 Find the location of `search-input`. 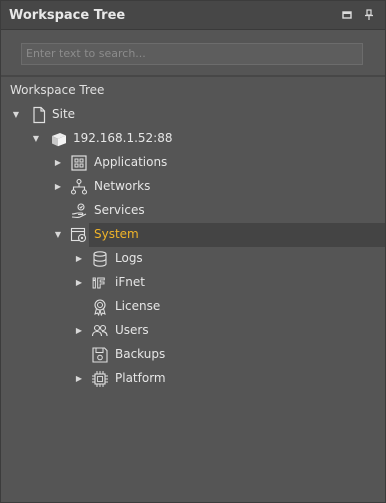

search-input is located at coordinates (192, 53).